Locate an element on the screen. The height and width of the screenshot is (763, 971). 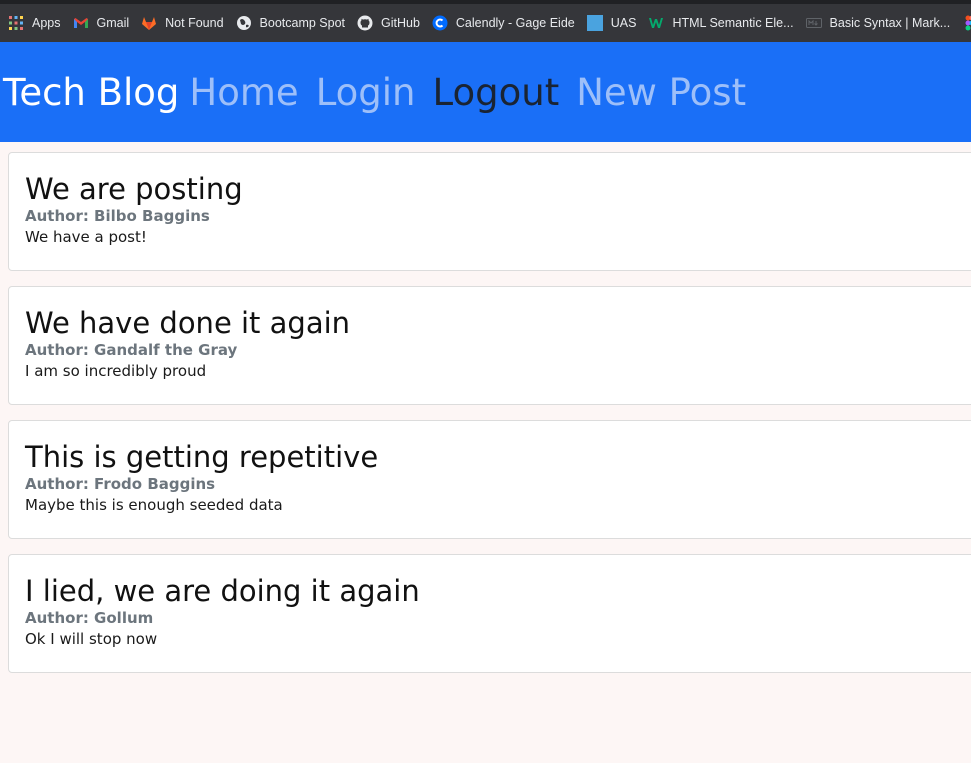
bookmark-label: GitHub is located at coordinates (400, 23).